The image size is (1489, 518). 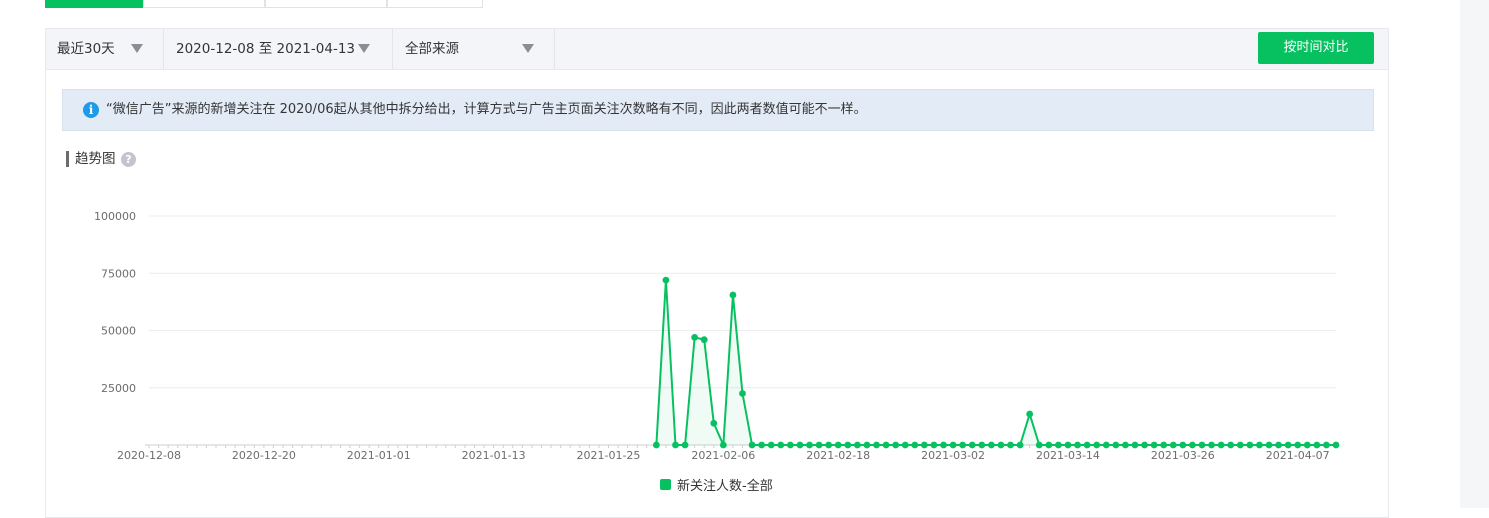 I want to click on y-tick-label: 50000, so click(x=118, y=331).